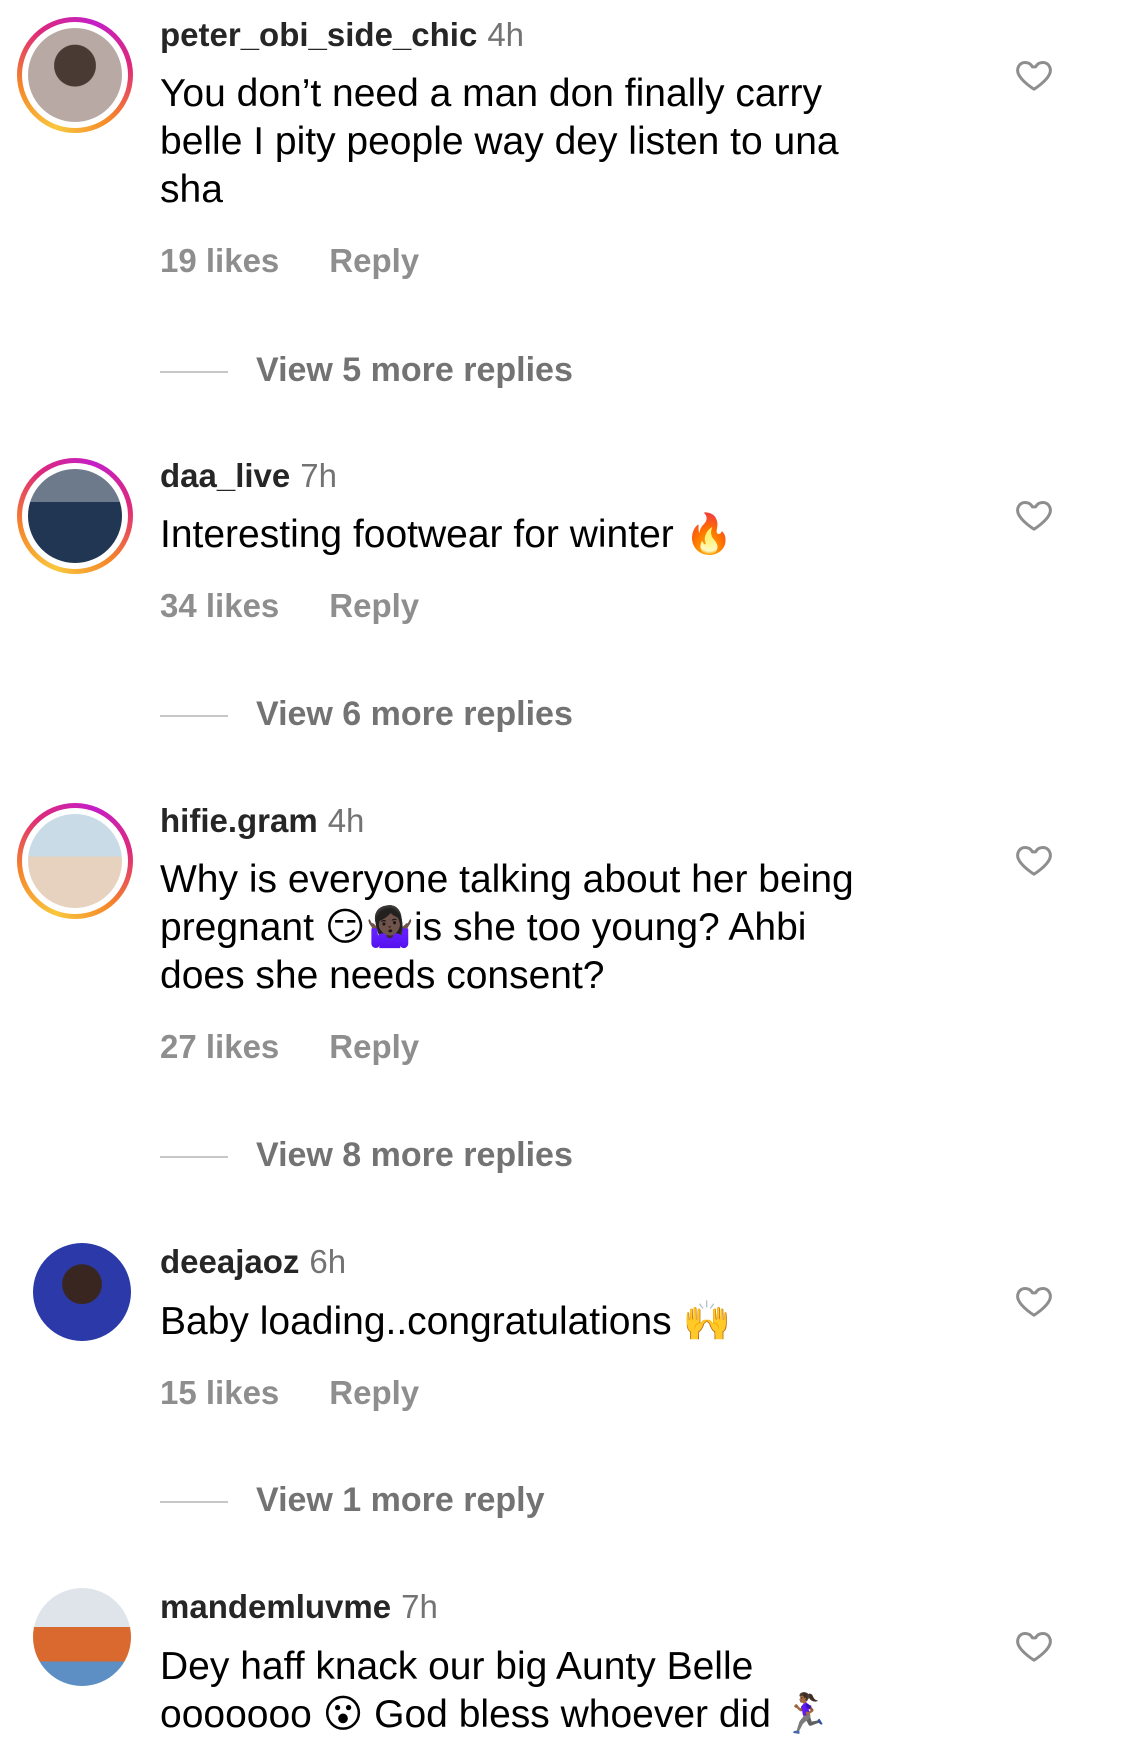  I want to click on comment-text: Baby loading..congratulations 🙌, so click(446, 1321).